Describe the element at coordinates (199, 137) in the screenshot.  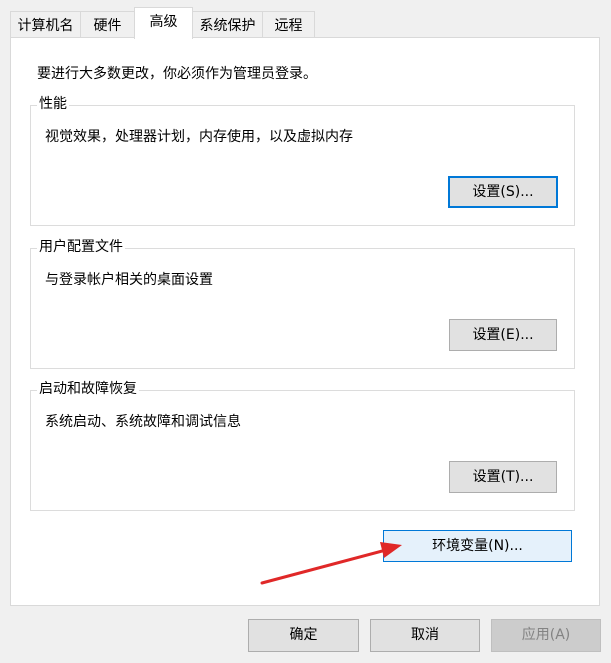
I see `performance-description: 视觉效果，处理器计划，内存使用，以及虚拟内存` at that location.